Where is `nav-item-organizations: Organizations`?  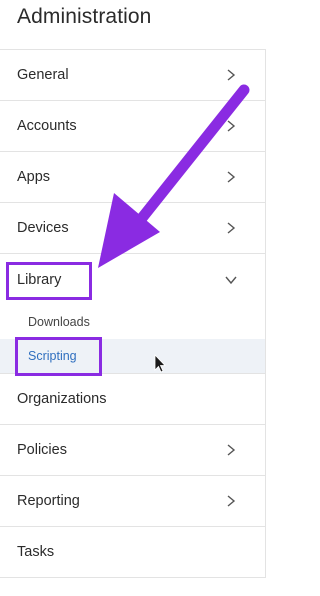 nav-item-organizations: Organizations is located at coordinates (132, 399).